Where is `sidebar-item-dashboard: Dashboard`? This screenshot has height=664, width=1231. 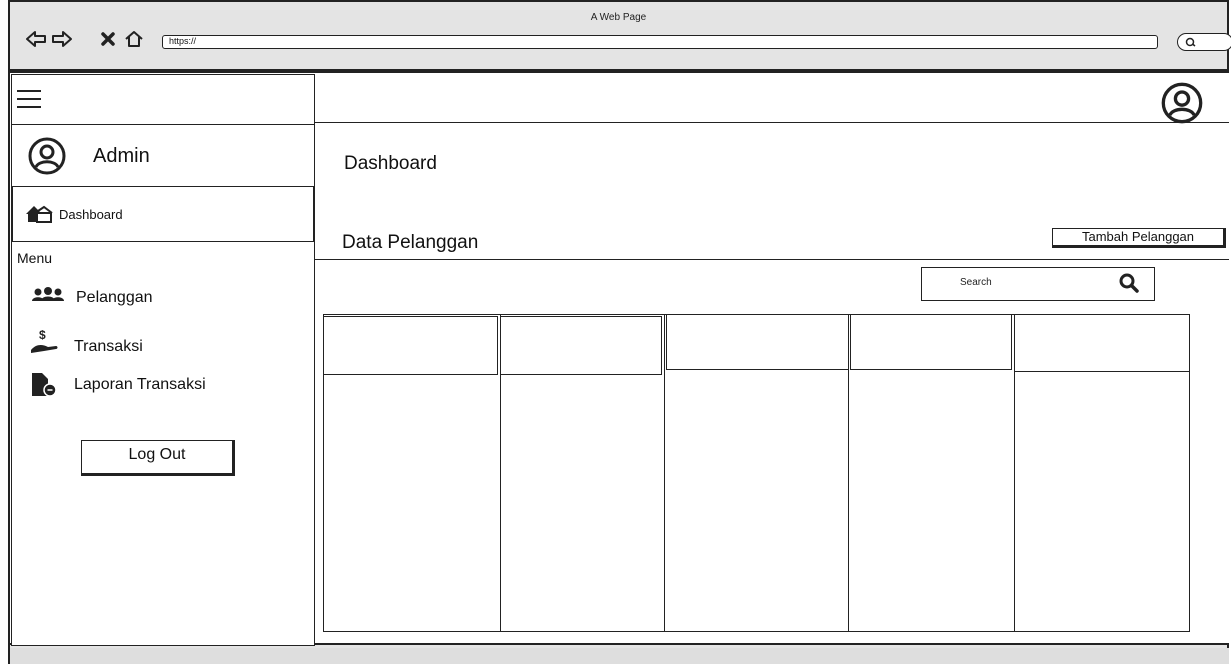 sidebar-item-dashboard: Dashboard is located at coordinates (163, 214).